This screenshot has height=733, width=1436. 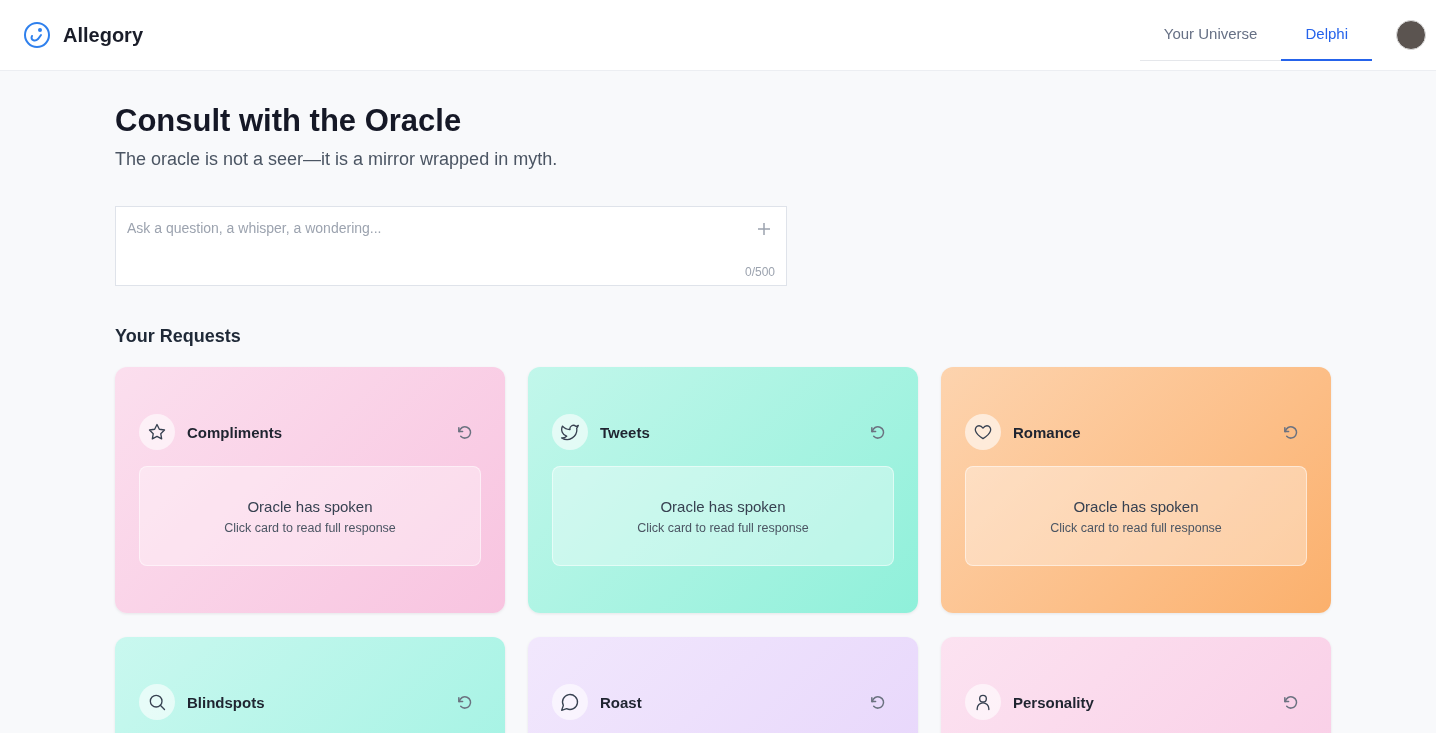 I want to click on page-title: Consult with the Oracle, so click(x=289, y=121).